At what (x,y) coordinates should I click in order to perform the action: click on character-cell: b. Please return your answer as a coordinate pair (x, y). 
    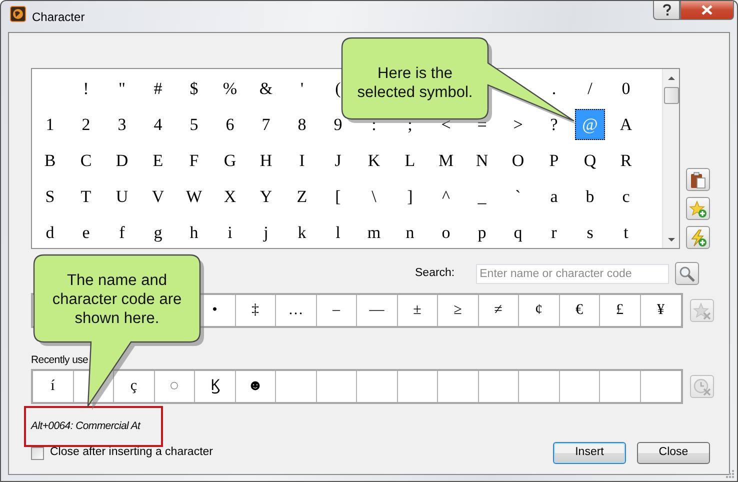
    Looking at the image, I should click on (590, 196).